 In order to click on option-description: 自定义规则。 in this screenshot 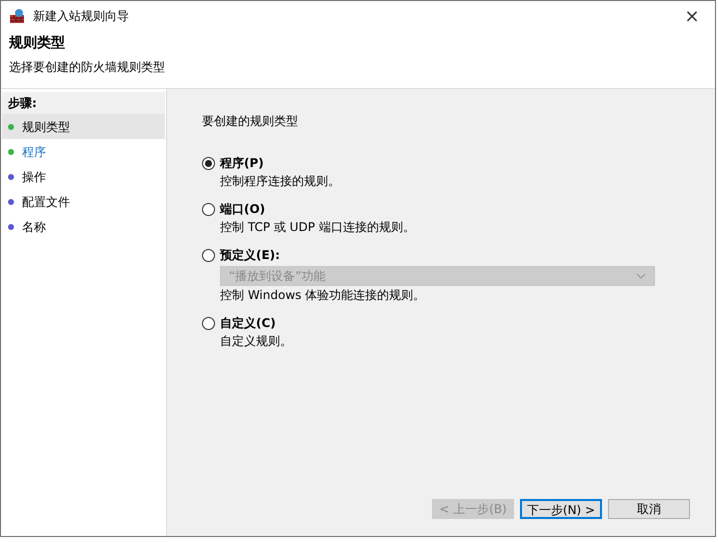, I will do `click(256, 341)`.